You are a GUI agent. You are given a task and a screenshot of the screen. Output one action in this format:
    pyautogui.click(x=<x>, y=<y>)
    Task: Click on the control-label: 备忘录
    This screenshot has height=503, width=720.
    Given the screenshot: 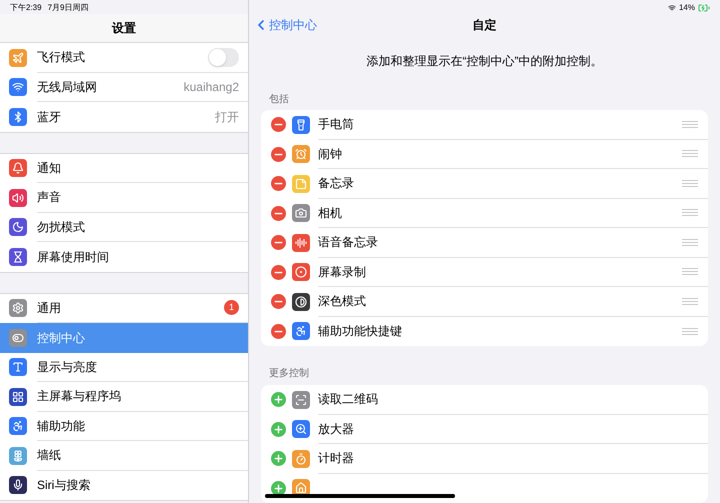 What is the action you would take?
    pyautogui.click(x=336, y=183)
    